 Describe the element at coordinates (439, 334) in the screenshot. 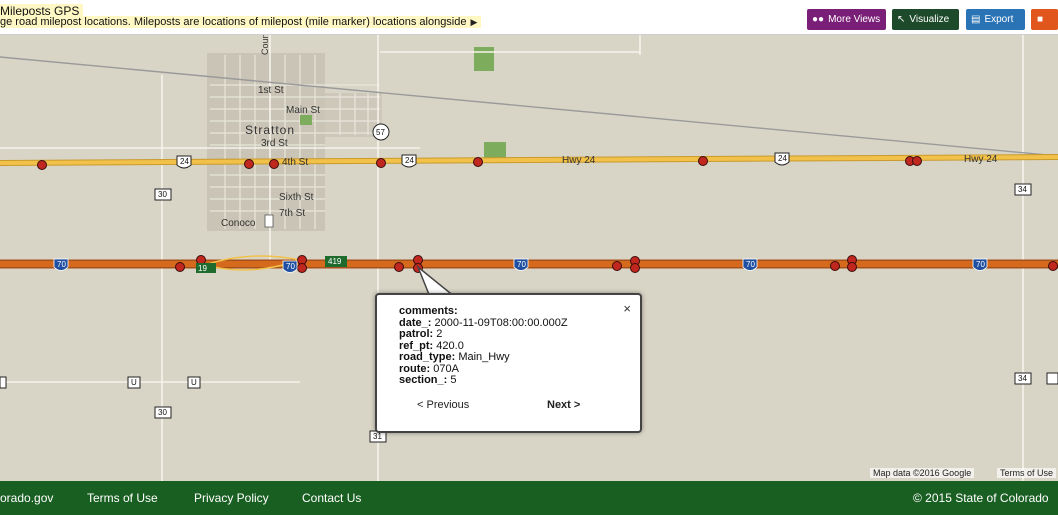

I see `attribute-value: 2` at that location.